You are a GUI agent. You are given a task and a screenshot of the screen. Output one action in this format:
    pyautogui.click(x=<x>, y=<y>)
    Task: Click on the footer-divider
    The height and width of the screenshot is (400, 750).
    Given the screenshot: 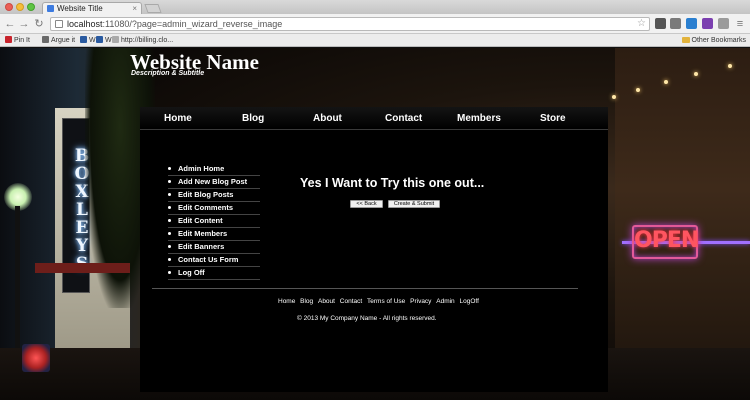 What is the action you would take?
    pyautogui.click(x=365, y=288)
    